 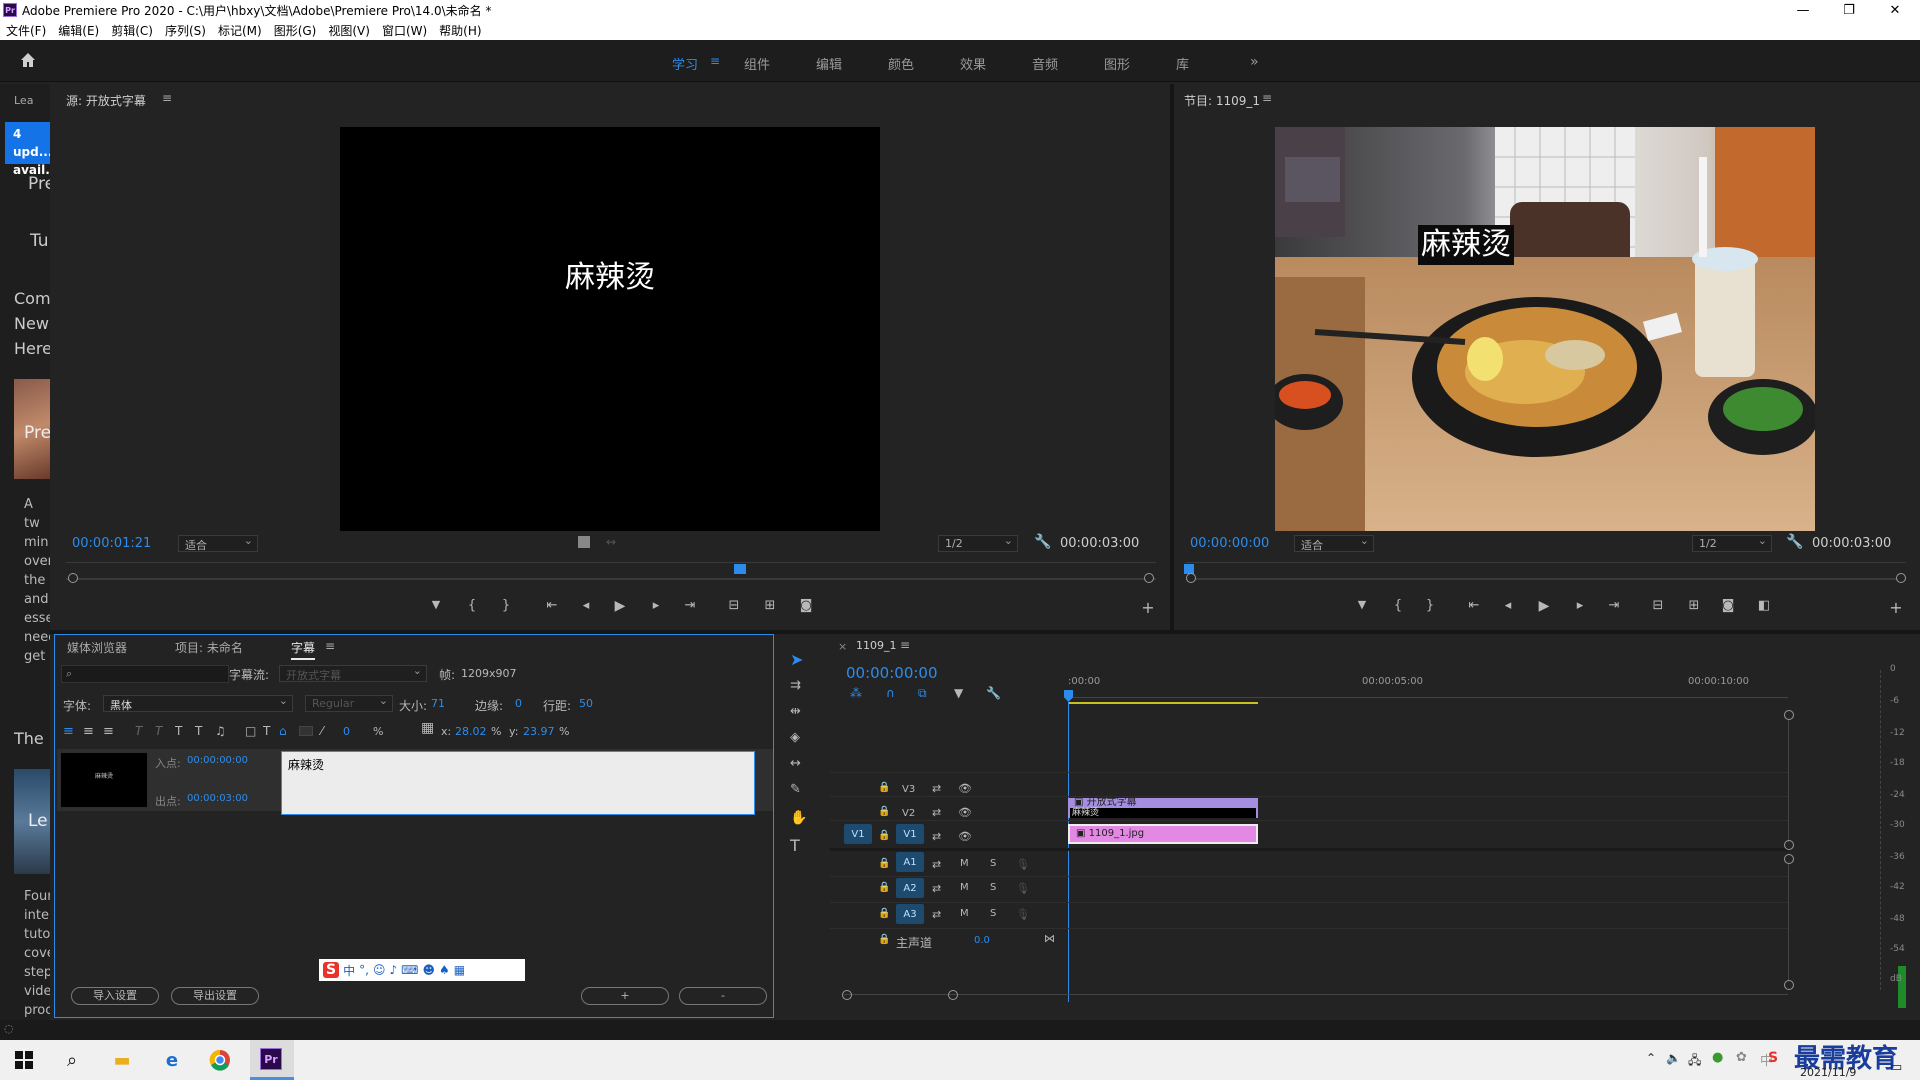 What do you see at coordinates (518, 783) in the screenshot?
I see `caption-text-field: 麻辣烫` at bounding box center [518, 783].